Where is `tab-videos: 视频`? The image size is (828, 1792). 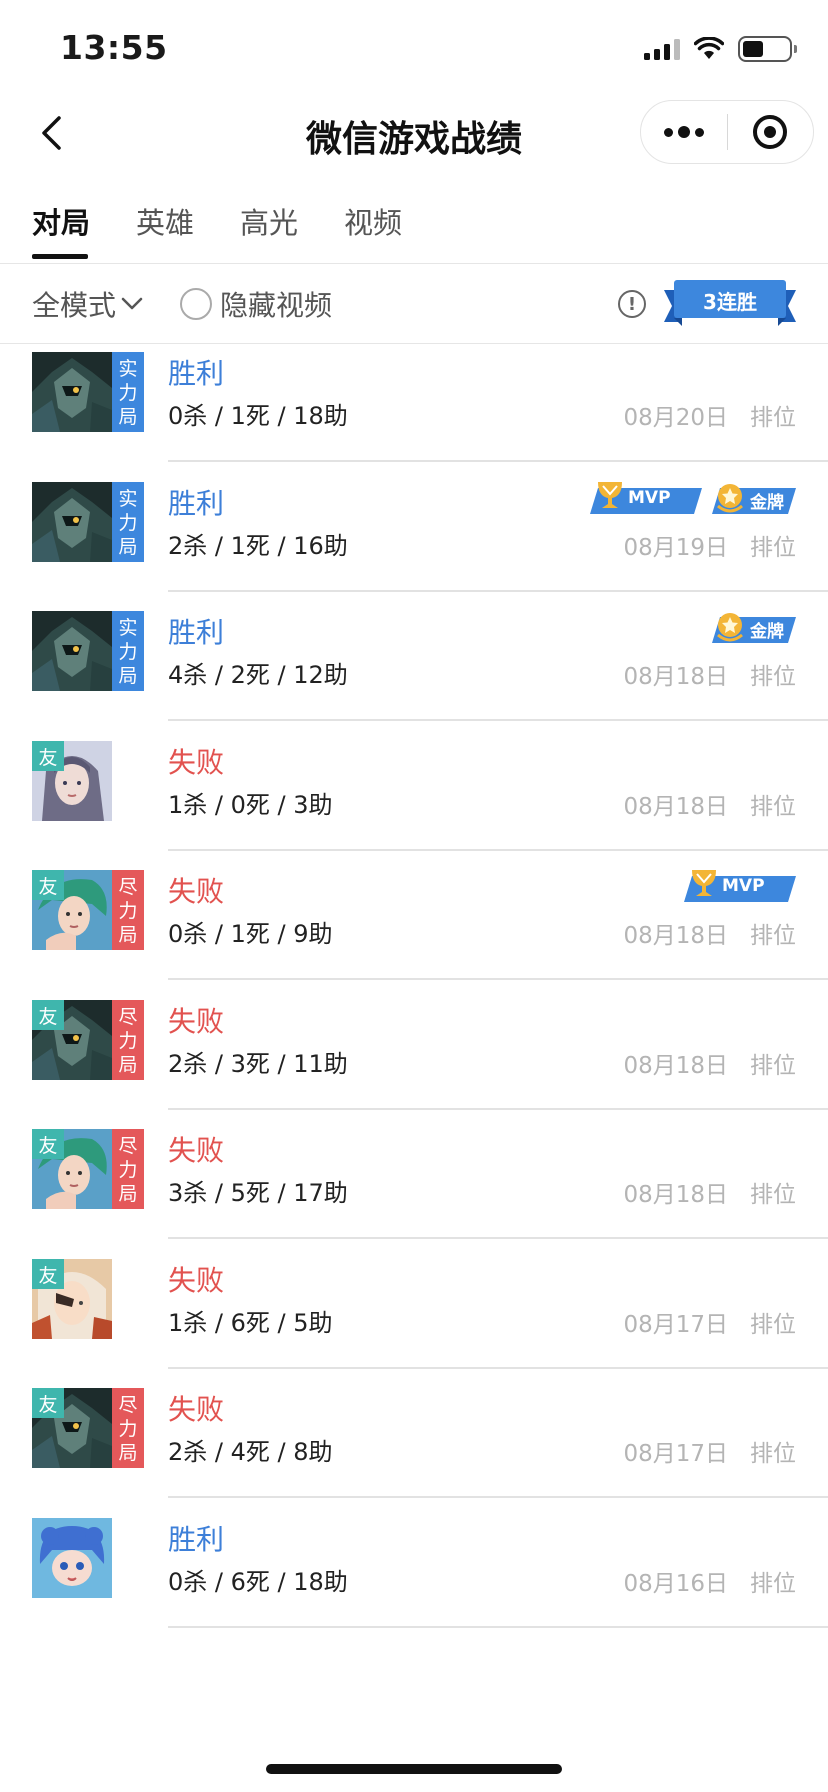
tab-videos: 视频 is located at coordinates (373, 221).